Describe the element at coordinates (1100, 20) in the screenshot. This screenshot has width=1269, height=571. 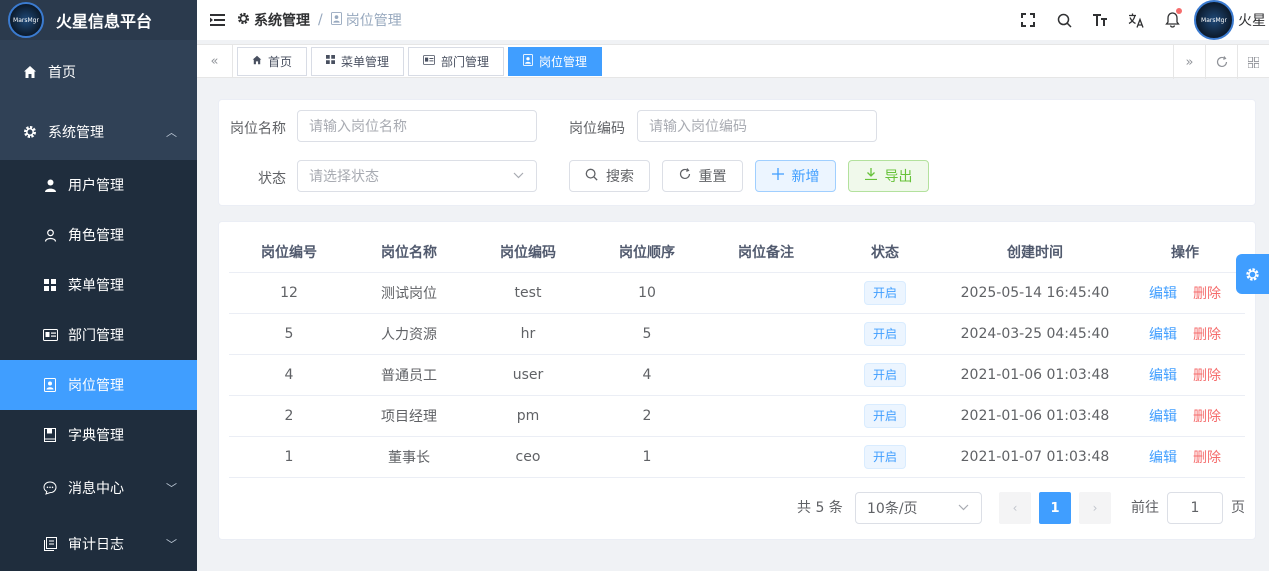
I see `font-size-icon` at that location.